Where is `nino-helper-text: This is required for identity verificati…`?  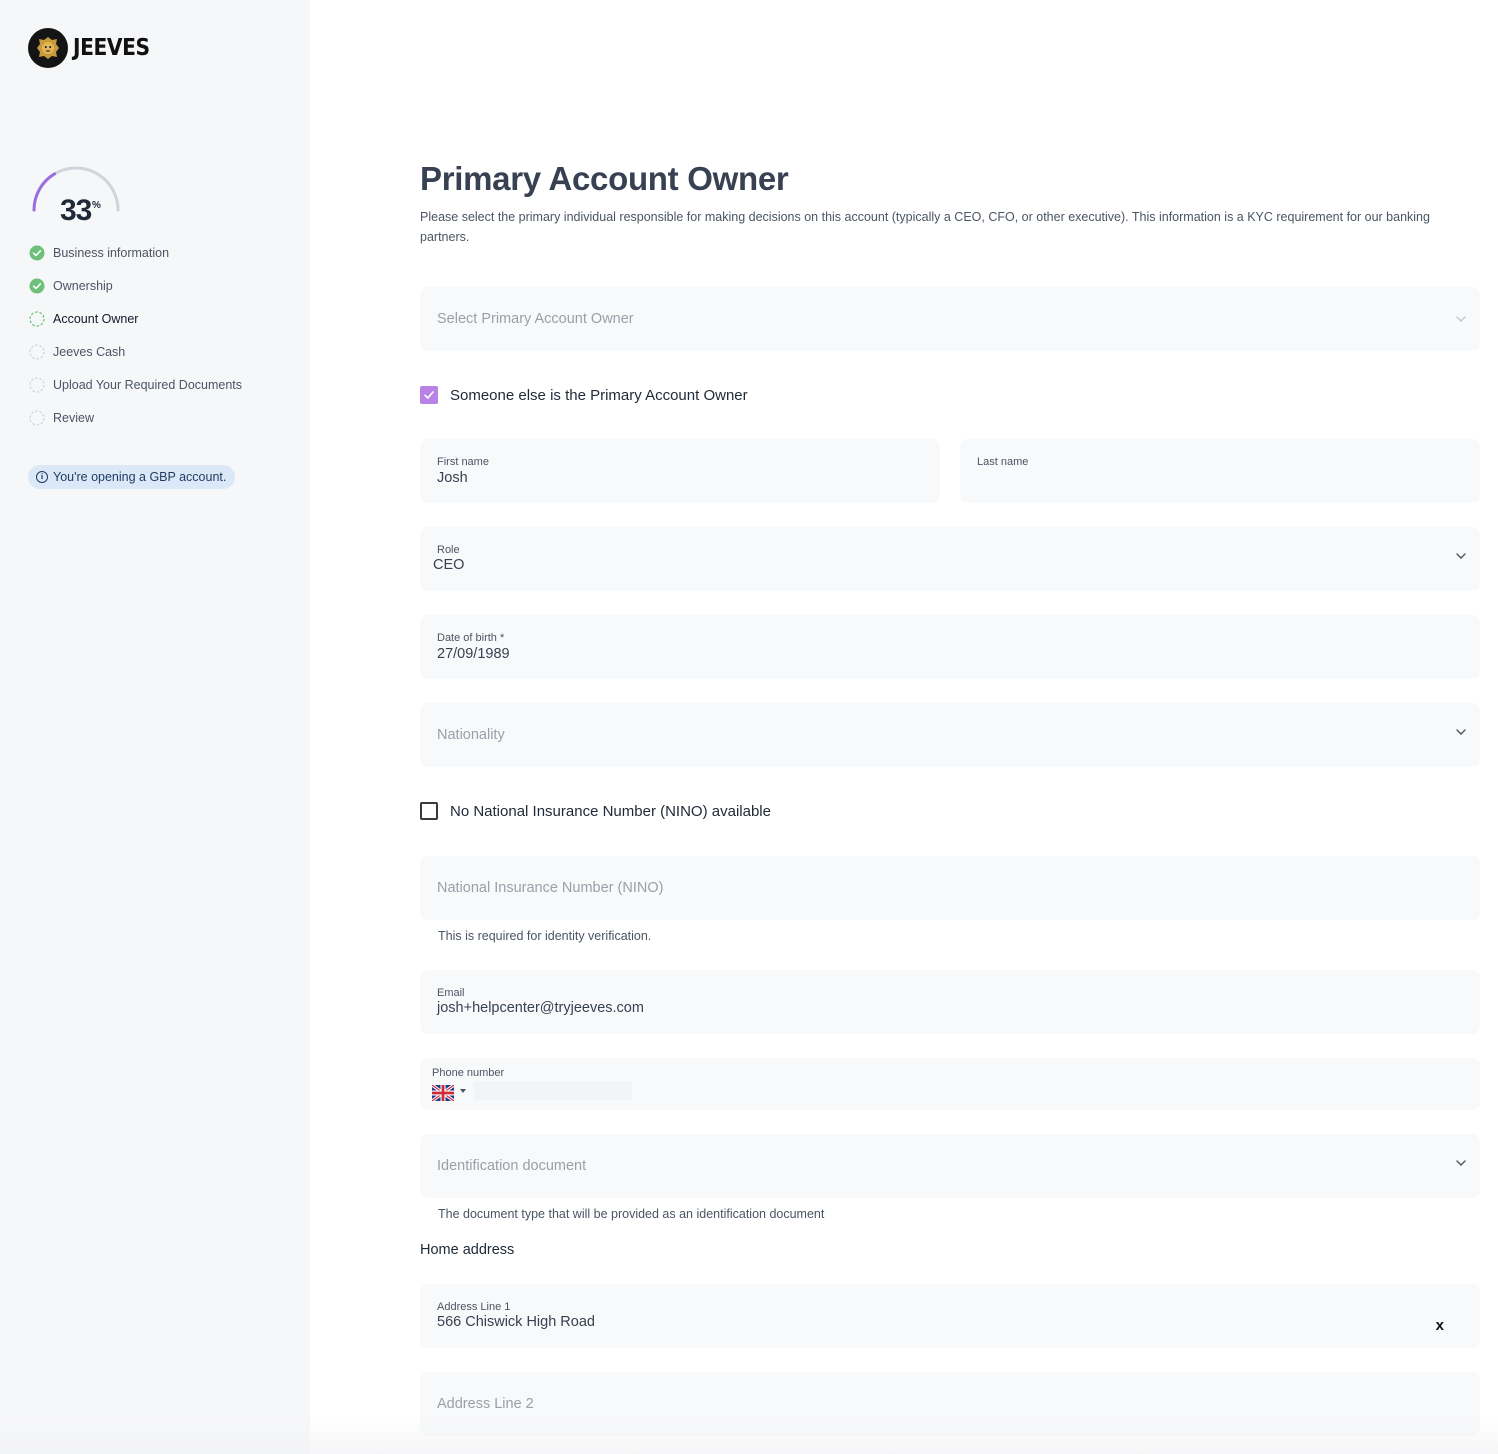 nino-helper-text: This is required for identity verificati… is located at coordinates (545, 936).